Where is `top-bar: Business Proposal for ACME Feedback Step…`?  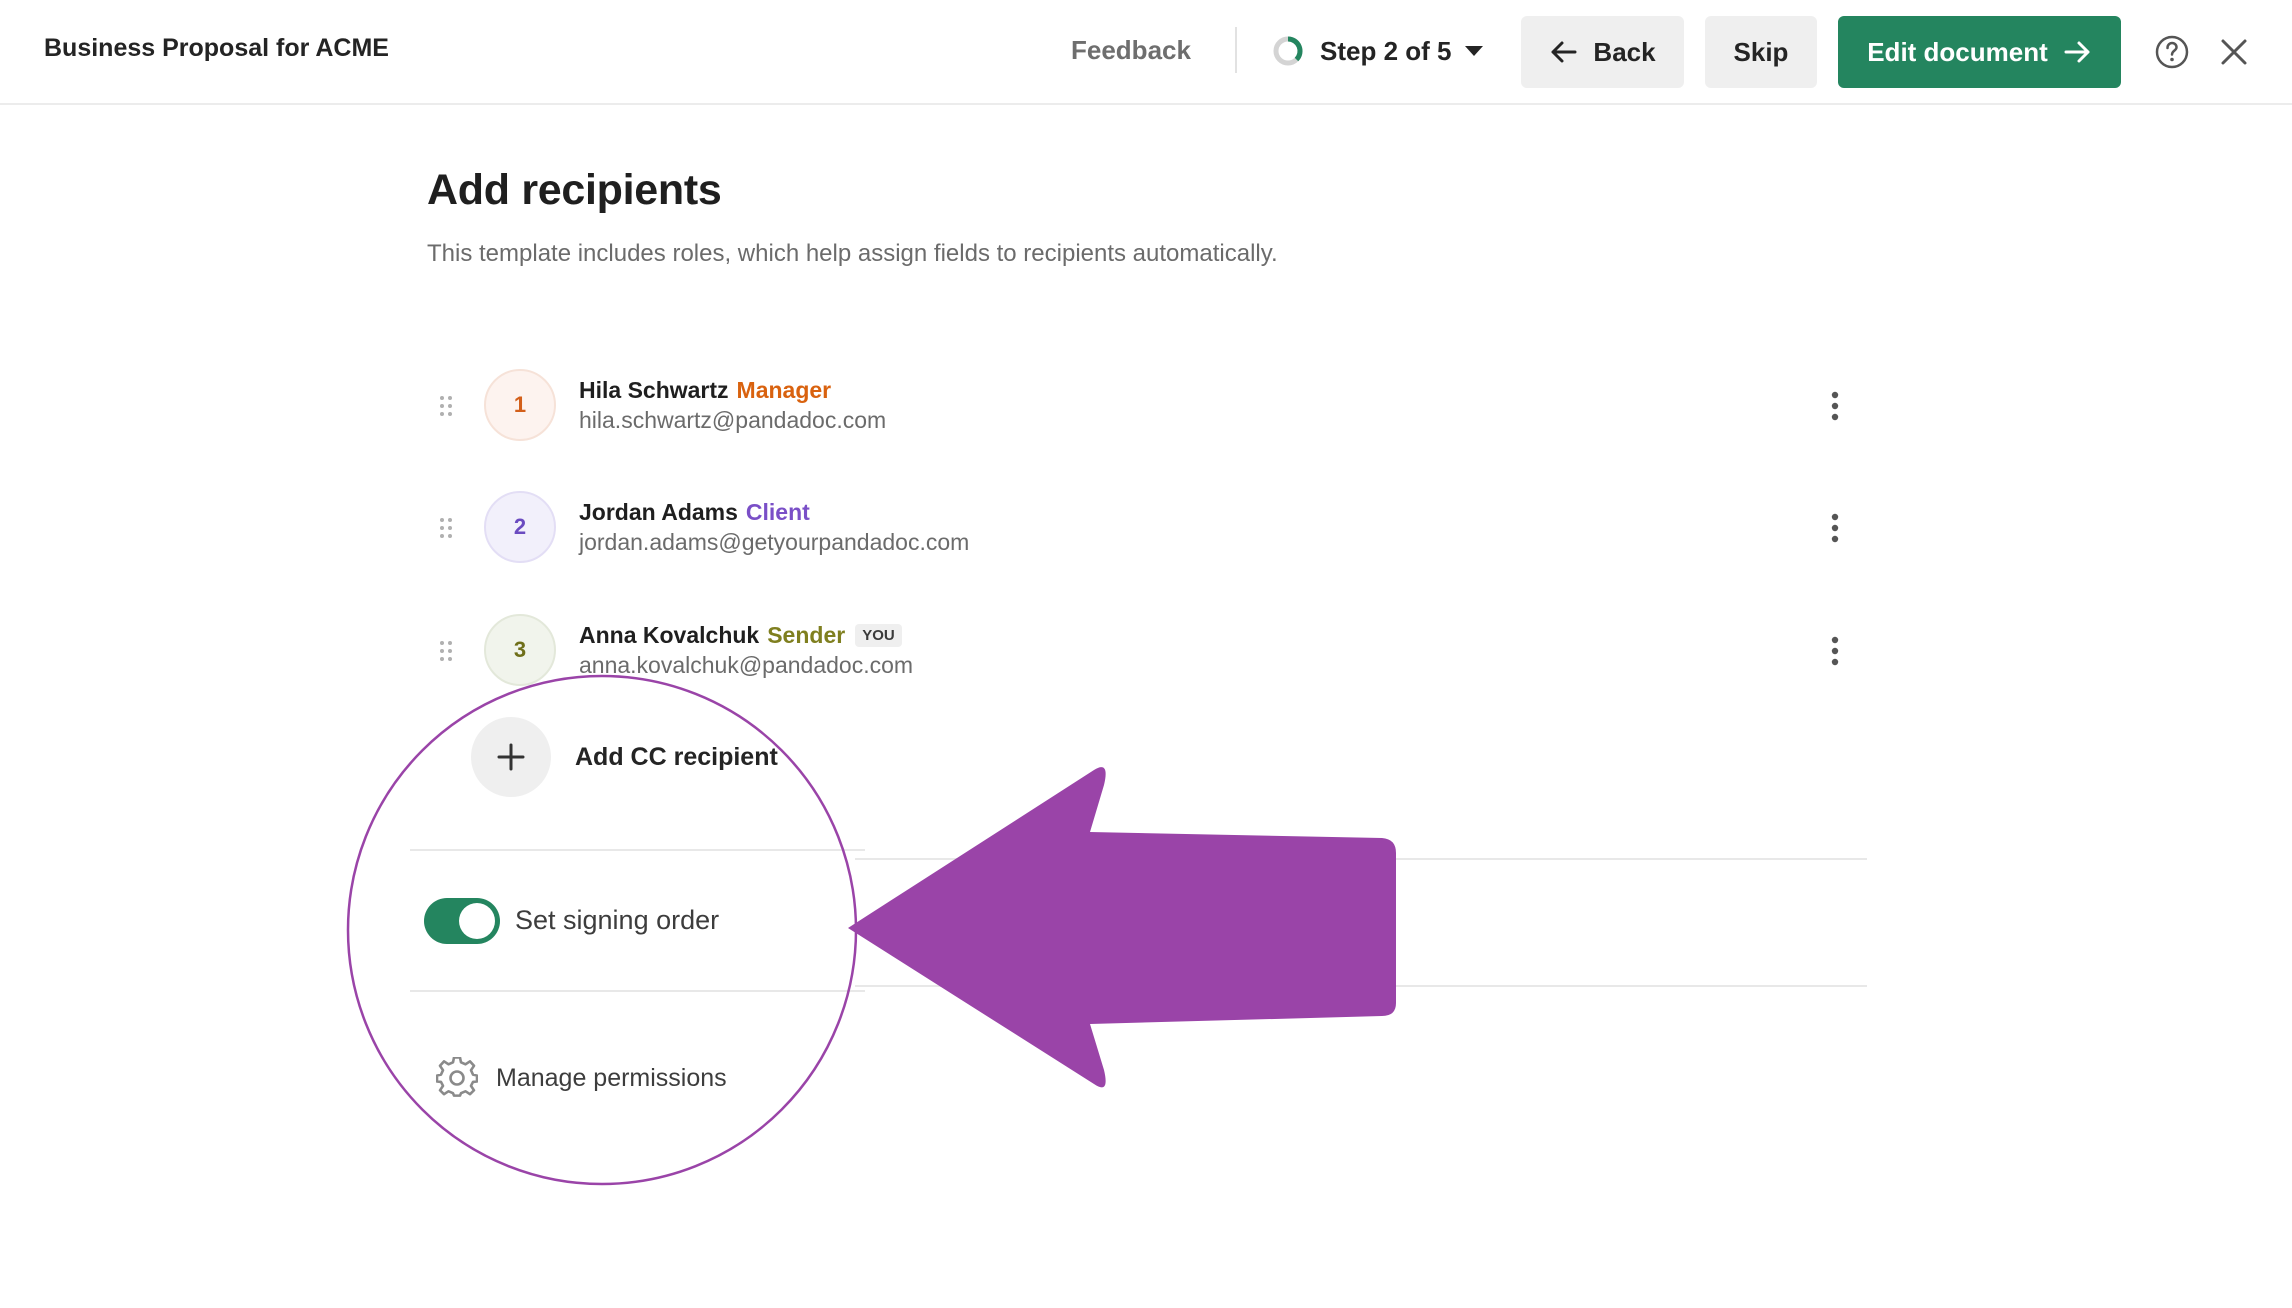 top-bar: Business Proposal for ACME Feedback Step… is located at coordinates (1146, 52).